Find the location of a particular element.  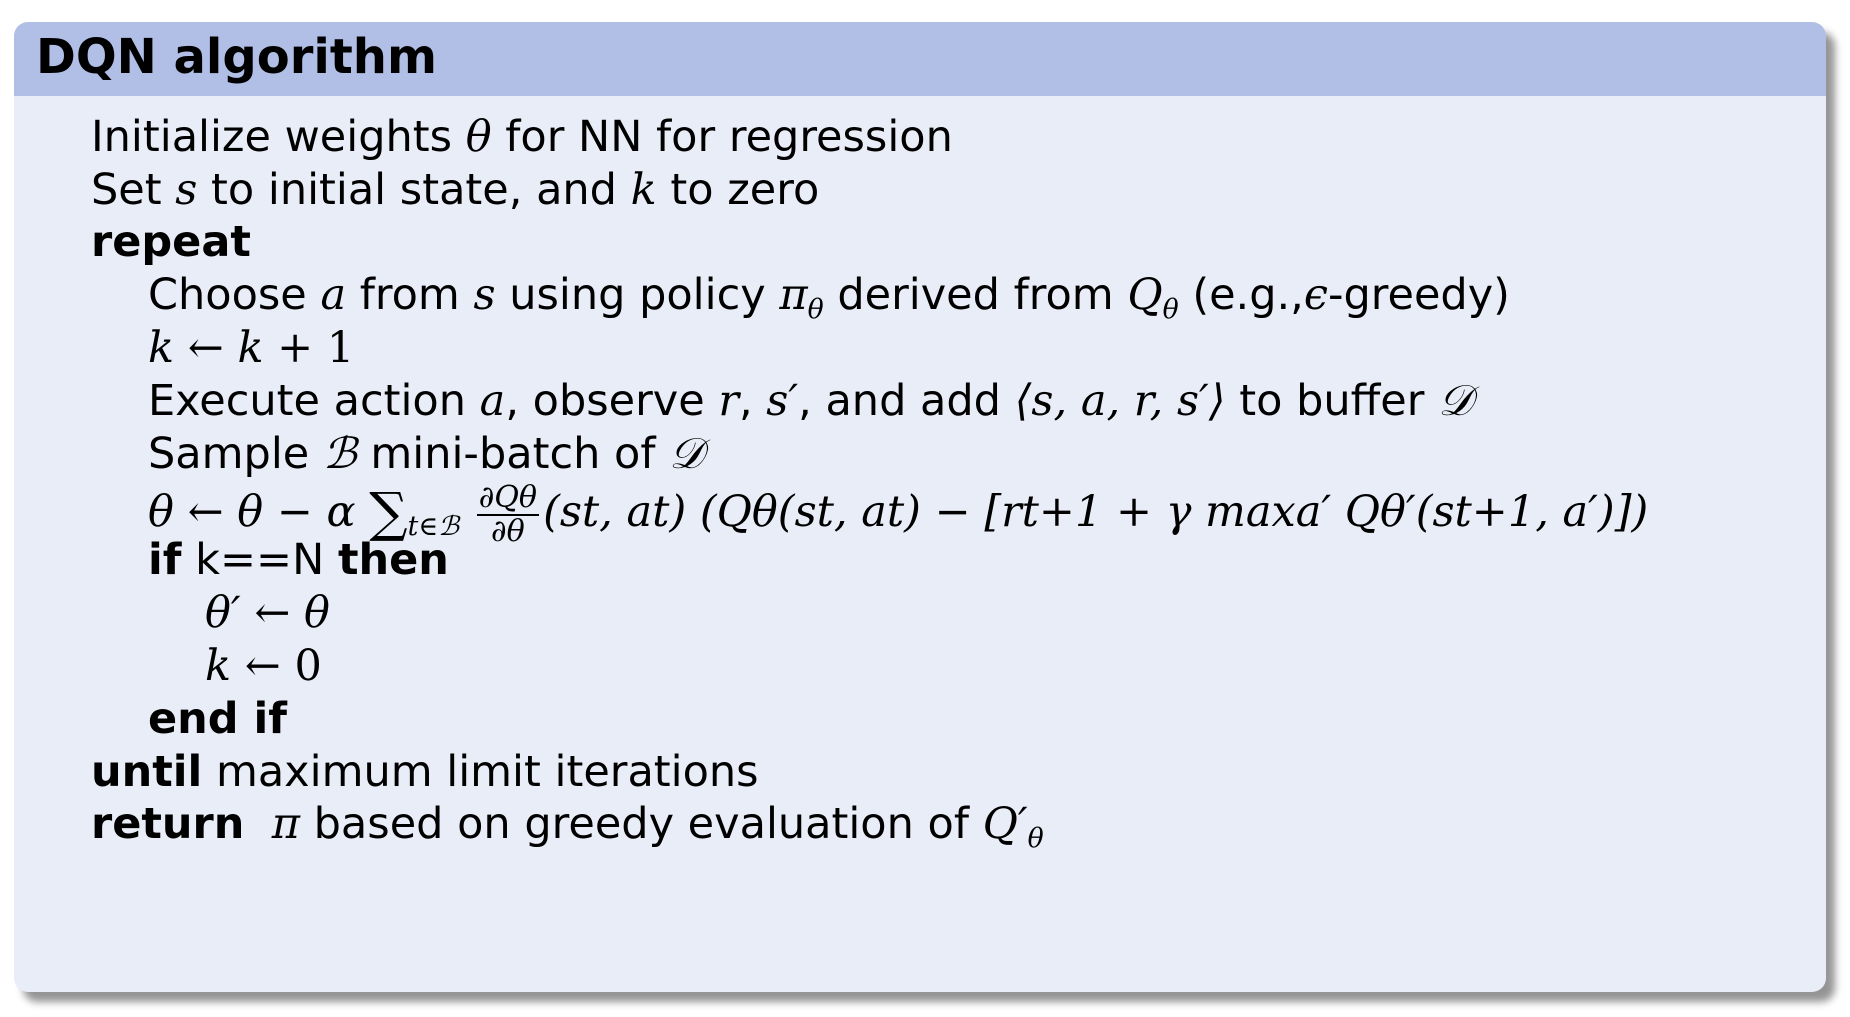

block-title: DQN algorithm is located at coordinates (236, 57).